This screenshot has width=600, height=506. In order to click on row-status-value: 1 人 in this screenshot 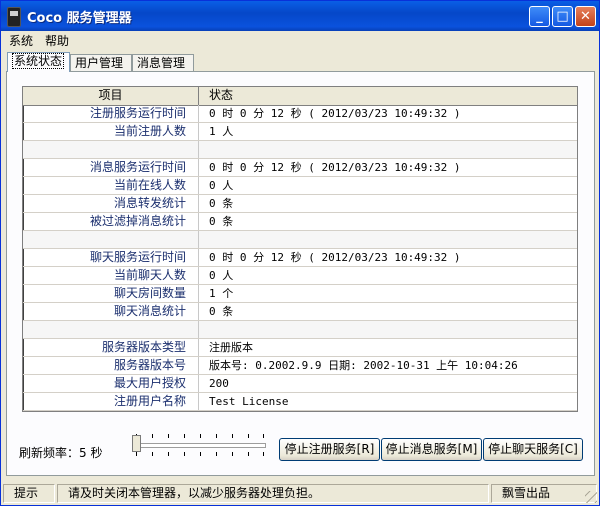, I will do `click(221, 131)`.